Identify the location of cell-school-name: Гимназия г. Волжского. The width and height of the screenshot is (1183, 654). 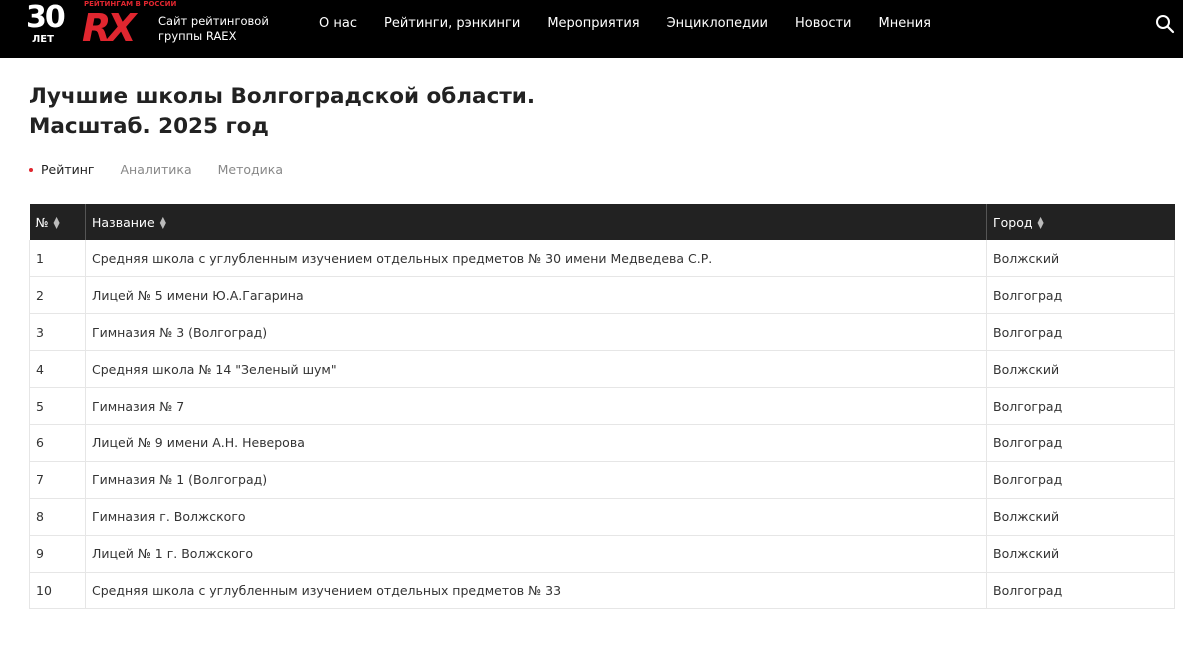
(536, 517).